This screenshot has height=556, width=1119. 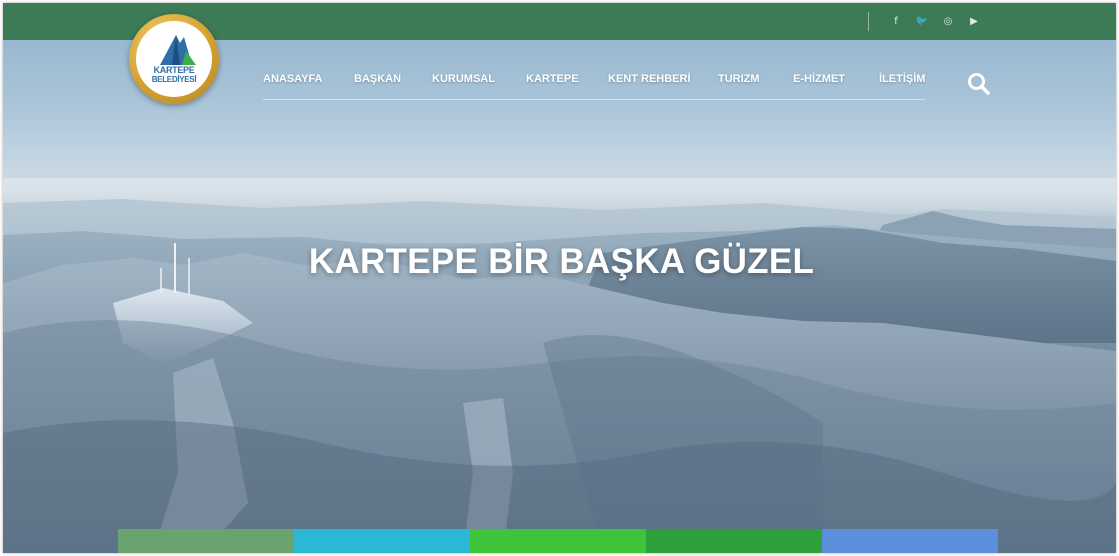 I want to click on nav-item-kartepe: KARTEPE, so click(x=552, y=79).